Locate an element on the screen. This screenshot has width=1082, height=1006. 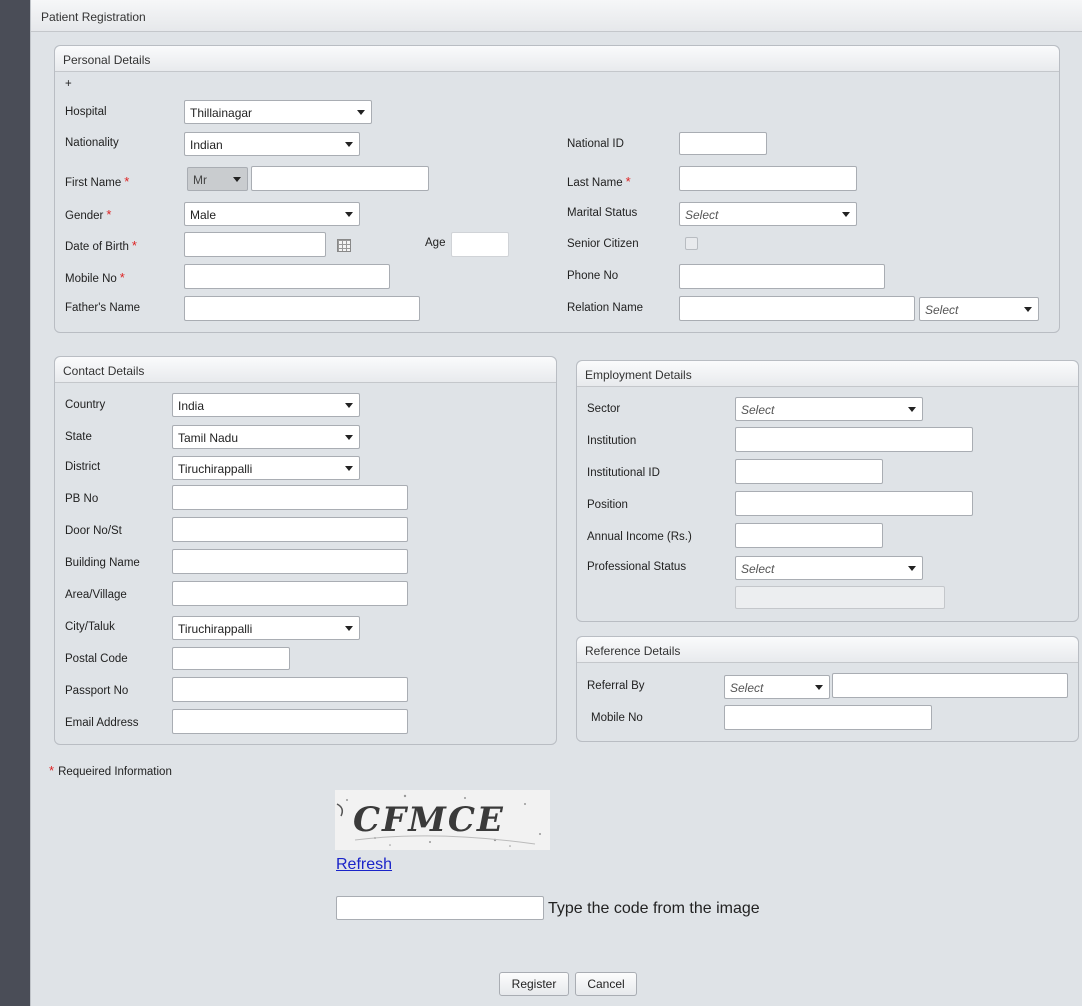
nationality-value: Indian is located at coordinates (206, 145).